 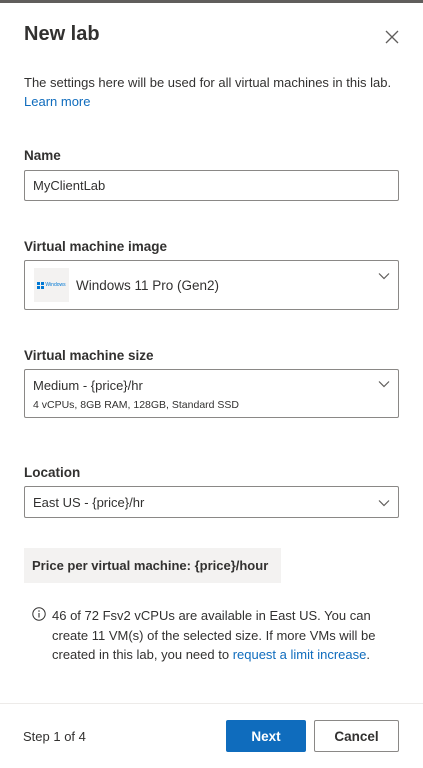 What do you see at coordinates (89, 355) in the screenshot?
I see `size-label: Virtual machine size` at bounding box center [89, 355].